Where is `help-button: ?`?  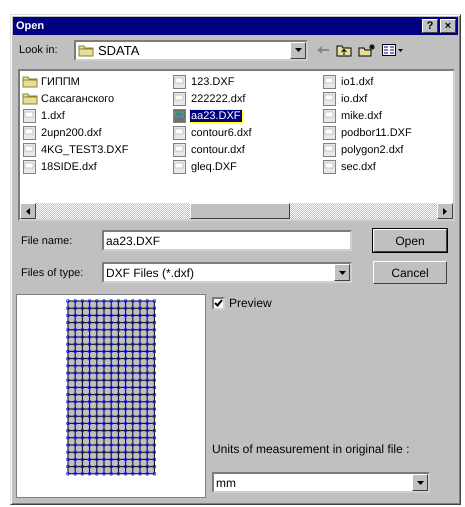
help-button: ? is located at coordinates (430, 26).